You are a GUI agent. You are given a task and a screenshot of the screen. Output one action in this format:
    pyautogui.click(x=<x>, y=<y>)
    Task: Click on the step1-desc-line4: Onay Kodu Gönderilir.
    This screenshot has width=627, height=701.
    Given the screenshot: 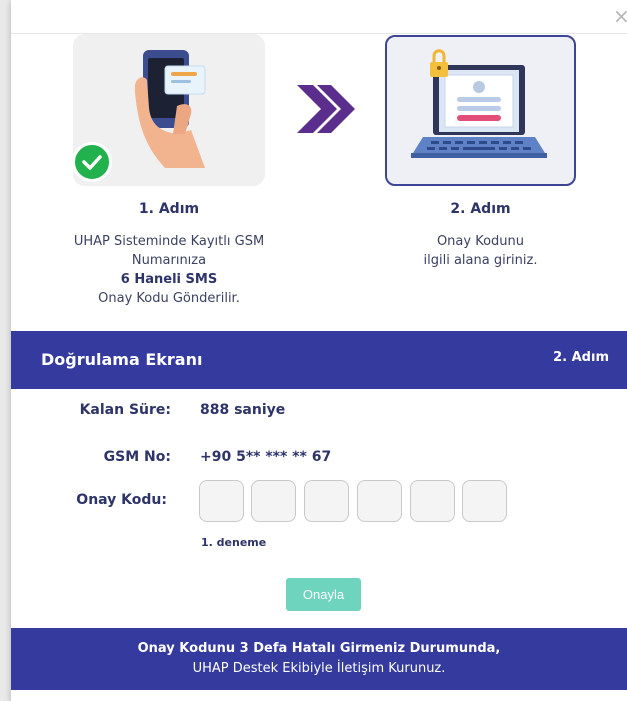 What is the action you would take?
    pyautogui.click(x=169, y=298)
    